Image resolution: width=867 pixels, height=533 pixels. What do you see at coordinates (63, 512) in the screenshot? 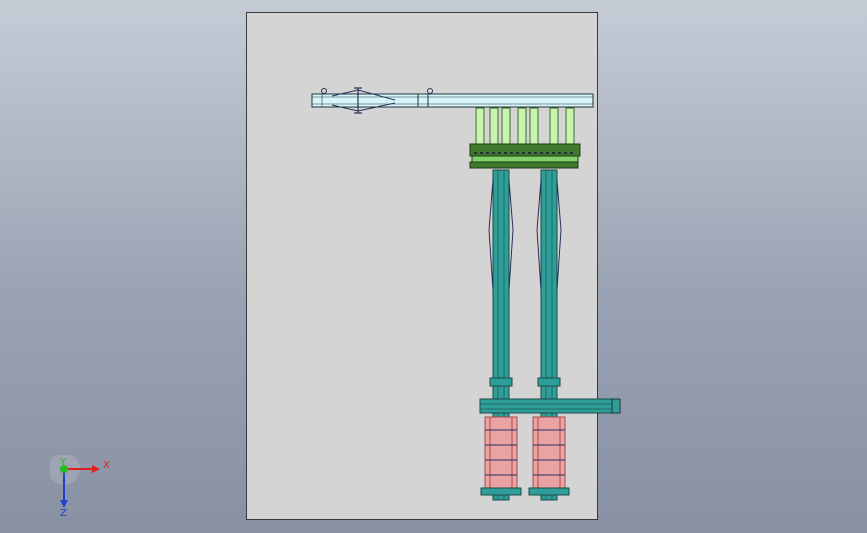
I see `z-axis-label: Z` at bounding box center [63, 512].